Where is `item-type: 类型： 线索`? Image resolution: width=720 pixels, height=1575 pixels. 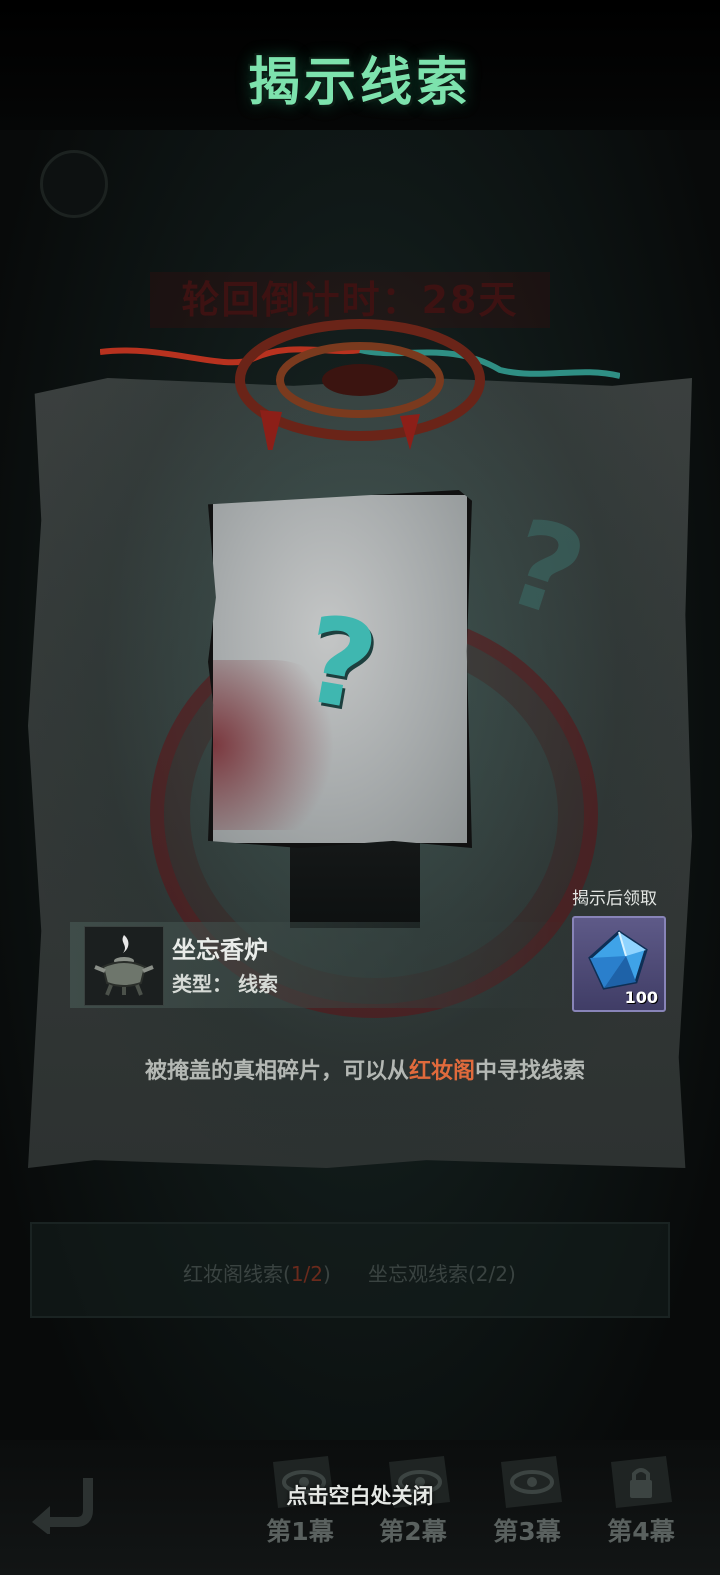
item-type: 类型： 线索 is located at coordinates (225, 982).